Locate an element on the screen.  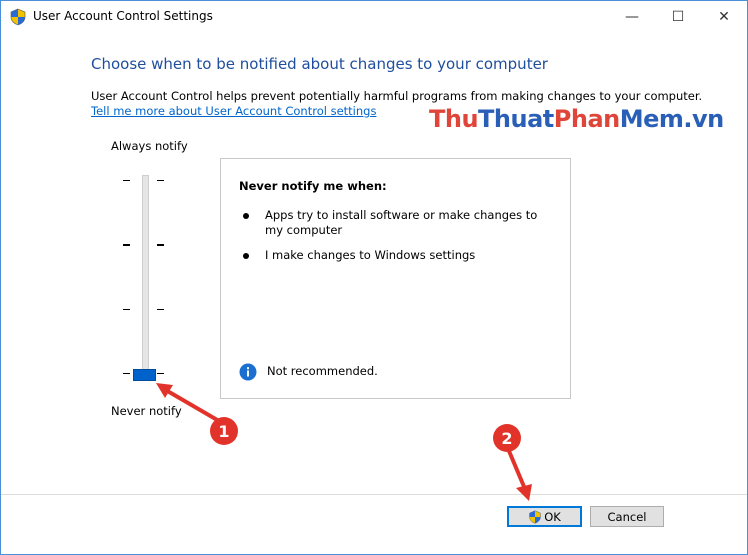
recommendation-note: Not recommended. is located at coordinates (322, 371).